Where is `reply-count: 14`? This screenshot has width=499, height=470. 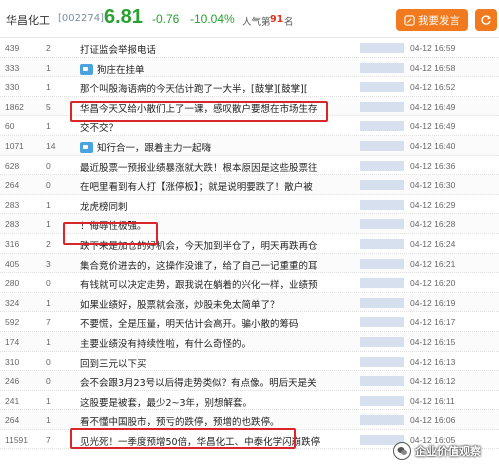
reply-count: 14 is located at coordinates (51, 145).